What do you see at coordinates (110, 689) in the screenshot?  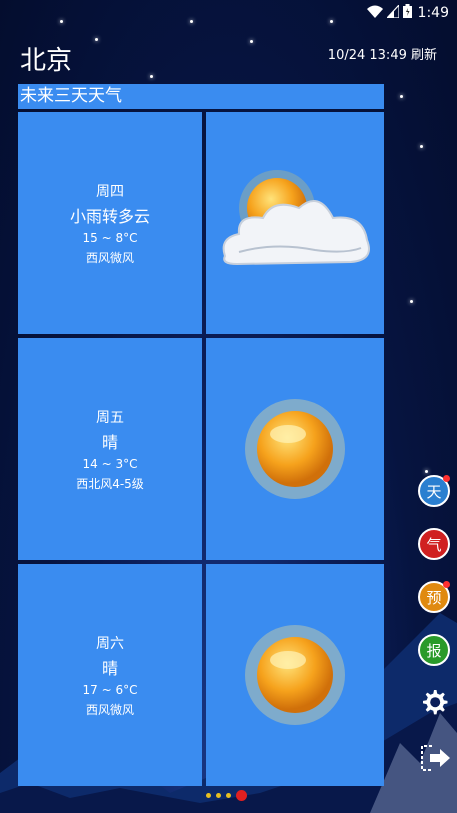 I see `forecast-temp: 17 ~ 6°C` at bounding box center [110, 689].